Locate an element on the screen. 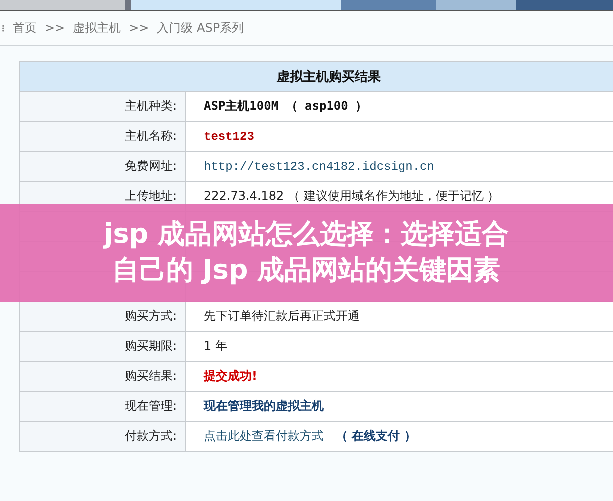 Image resolution: width=613 pixels, height=501 pixels. row-label: 现在管理: is located at coordinates (150, 406).